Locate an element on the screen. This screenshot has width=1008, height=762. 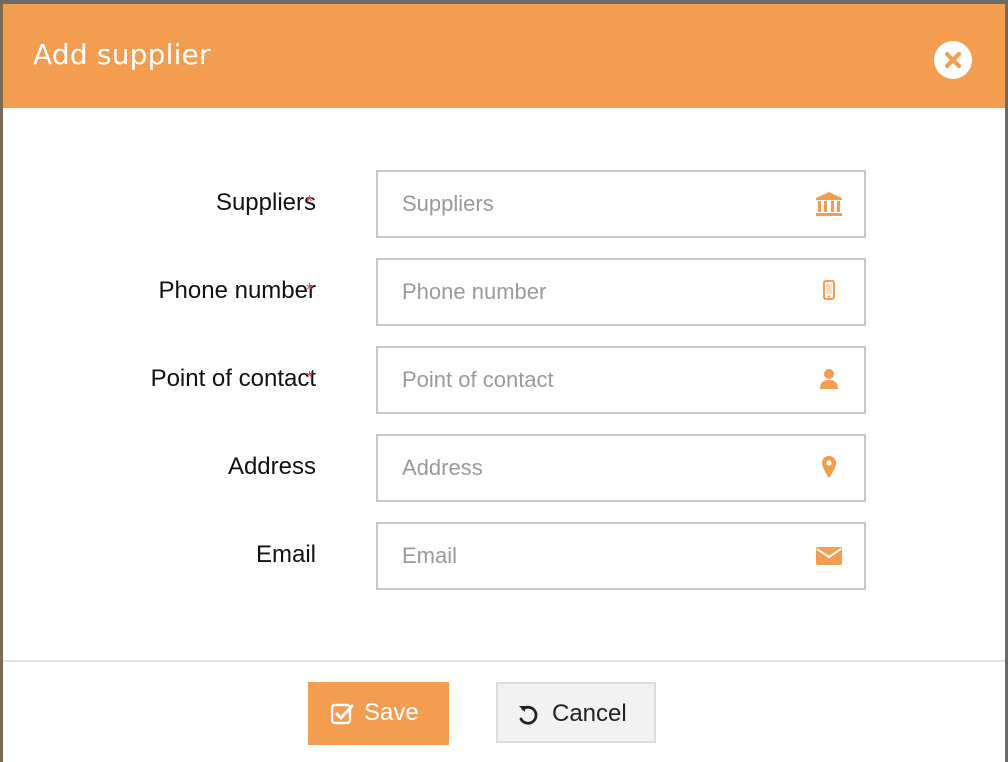
save-button: Save is located at coordinates (378, 713).